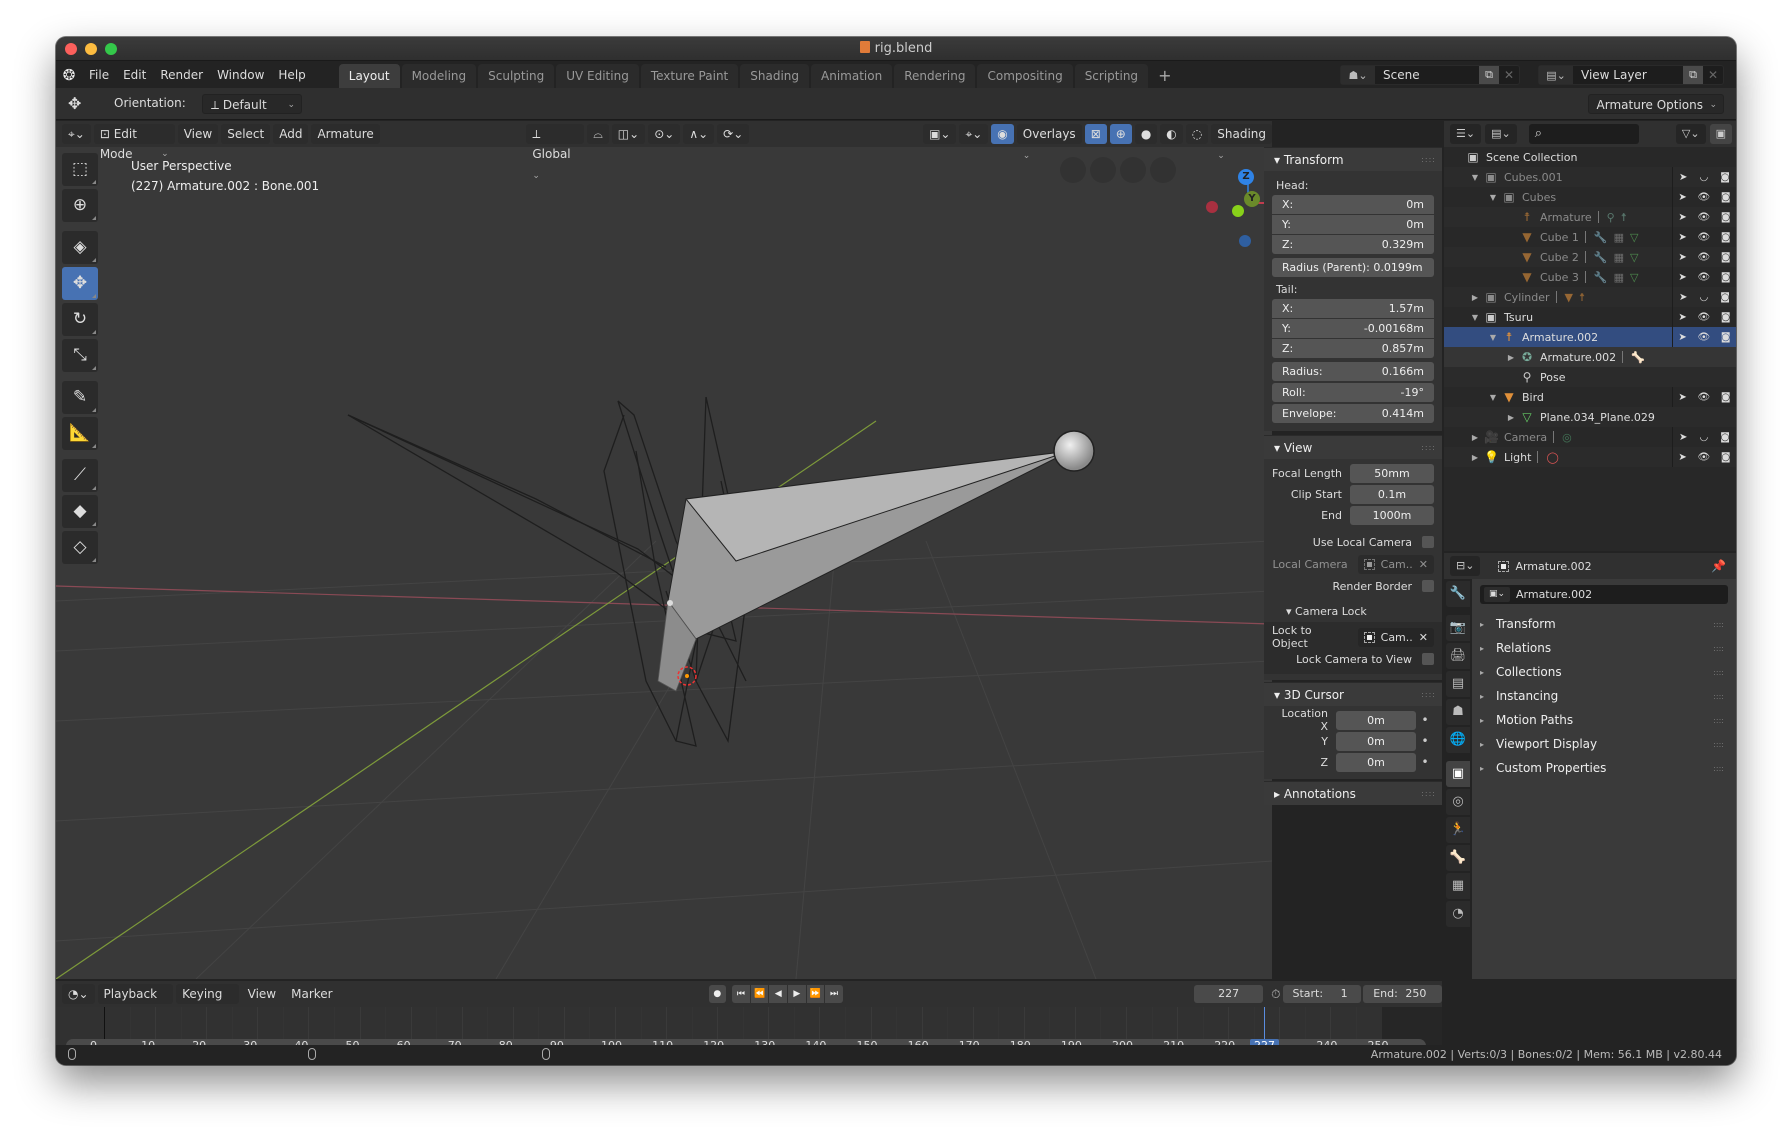  Describe the element at coordinates (1458, 858) in the screenshot. I see `tab-bone-icon: 🦴` at that location.